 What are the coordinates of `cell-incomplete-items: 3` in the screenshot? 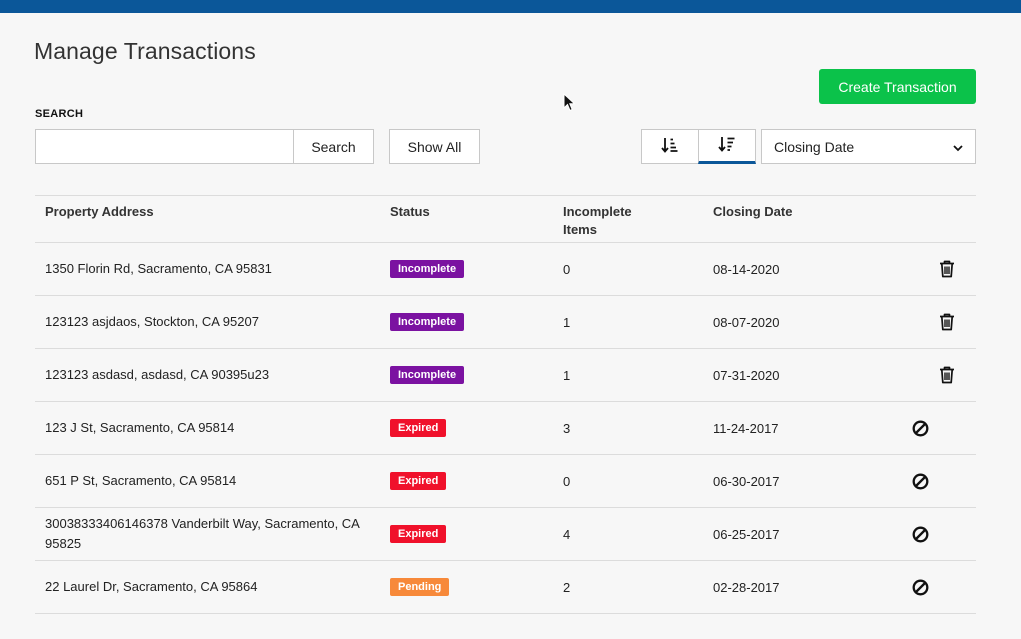 It's located at (567, 428).